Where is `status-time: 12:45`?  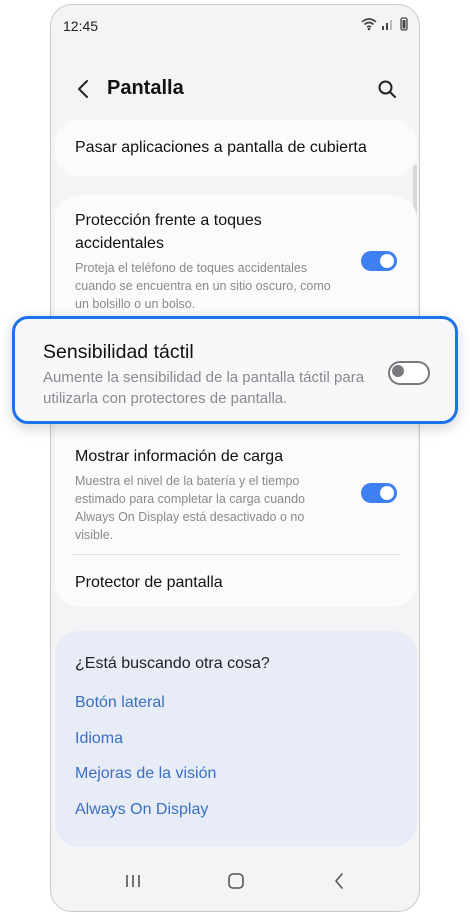 status-time: 12:45 is located at coordinates (81, 26).